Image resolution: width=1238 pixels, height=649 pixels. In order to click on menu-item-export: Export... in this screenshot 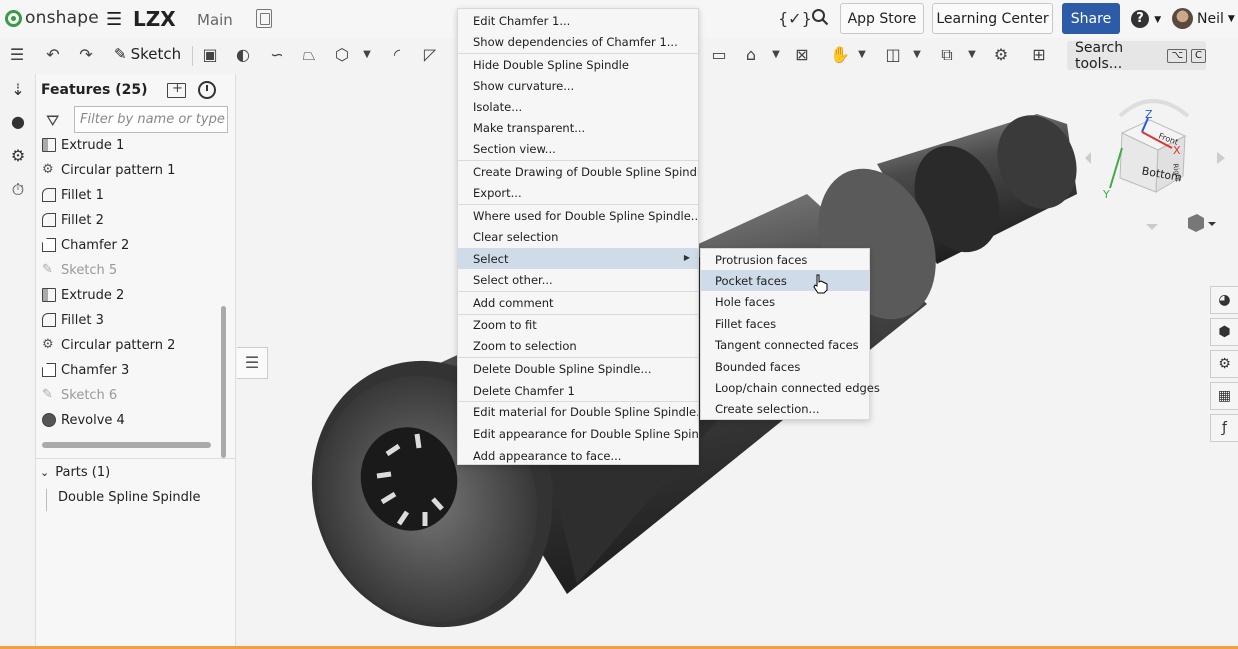, I will do `click(578, 192)`.